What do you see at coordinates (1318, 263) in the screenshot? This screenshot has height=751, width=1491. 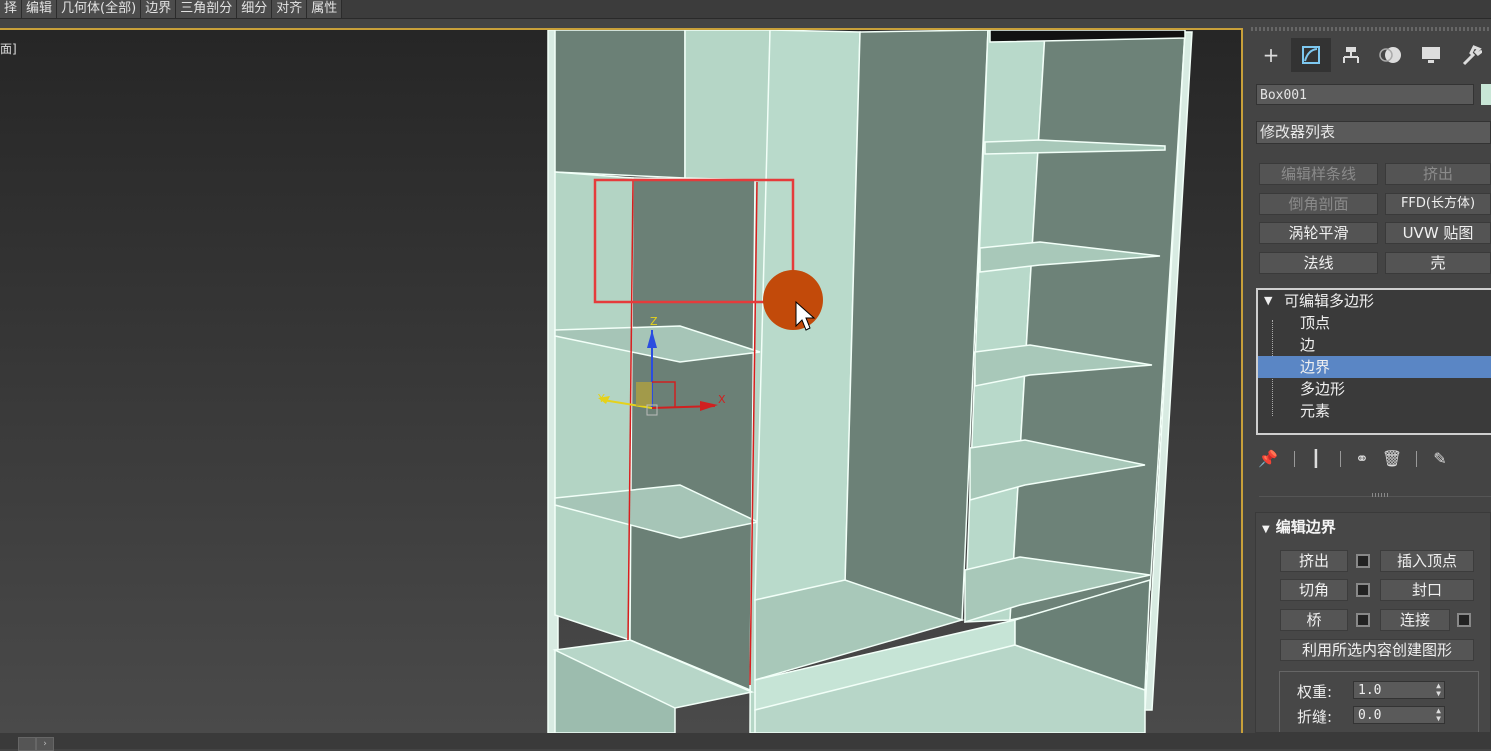 I see `normal-button: 法线` at bounding box center [1318, 263].